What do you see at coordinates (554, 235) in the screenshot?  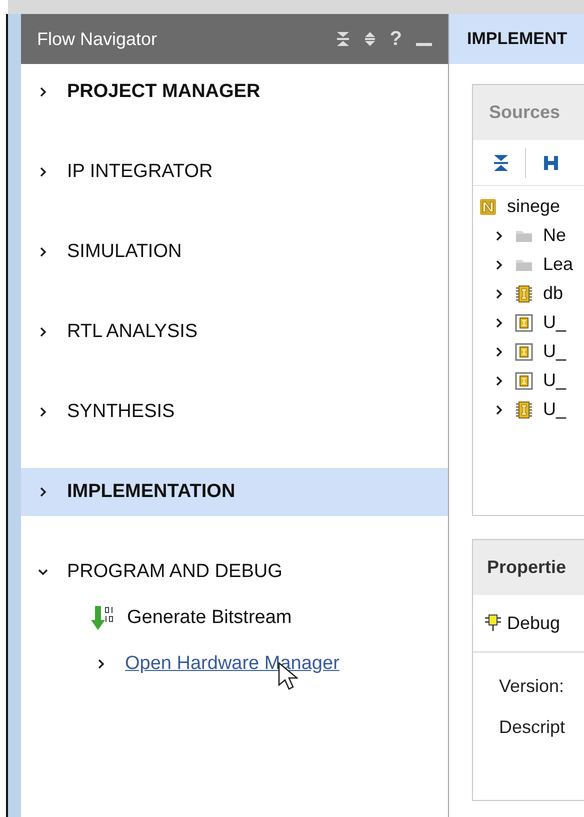 I see `tree-label: Ne` at bounding box center [554, 235].